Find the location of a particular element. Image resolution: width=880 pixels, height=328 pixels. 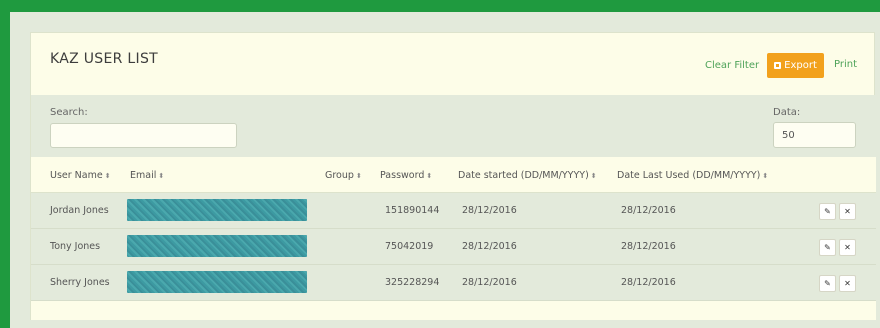

window-frame-left is located at coordinates (5, 164).